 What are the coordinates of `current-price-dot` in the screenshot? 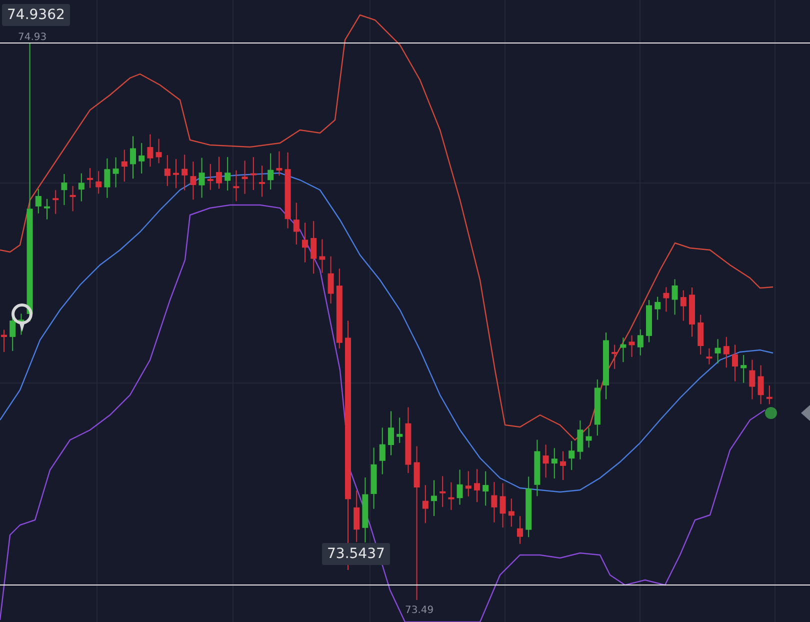 It's located at (771, 413).